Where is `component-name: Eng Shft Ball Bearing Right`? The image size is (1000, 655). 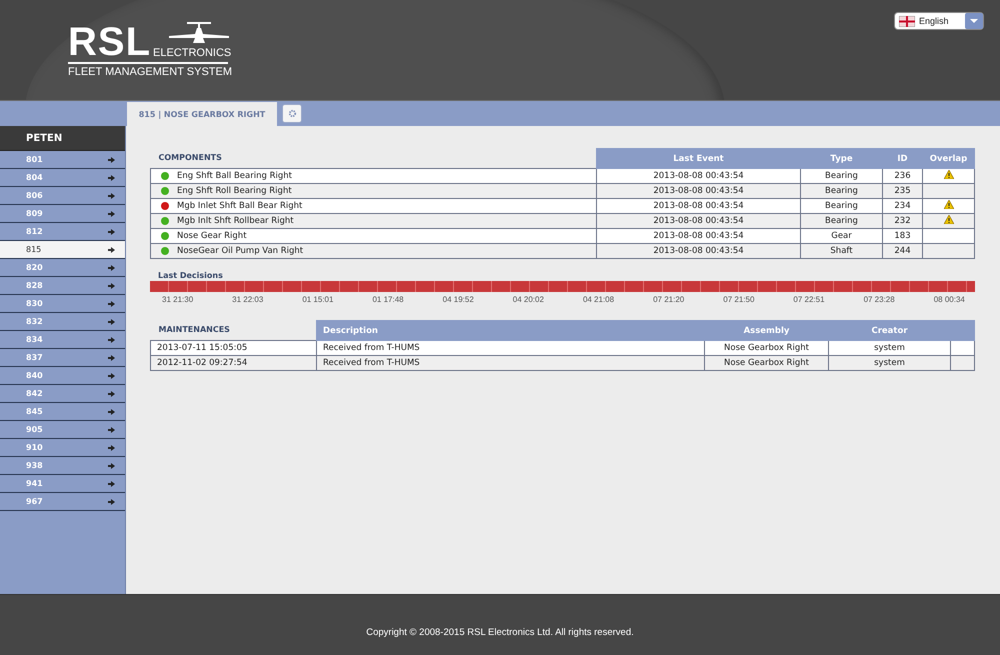 component-name: Eng Shft Ball Bearing Right is located at coordinates (234, 175).